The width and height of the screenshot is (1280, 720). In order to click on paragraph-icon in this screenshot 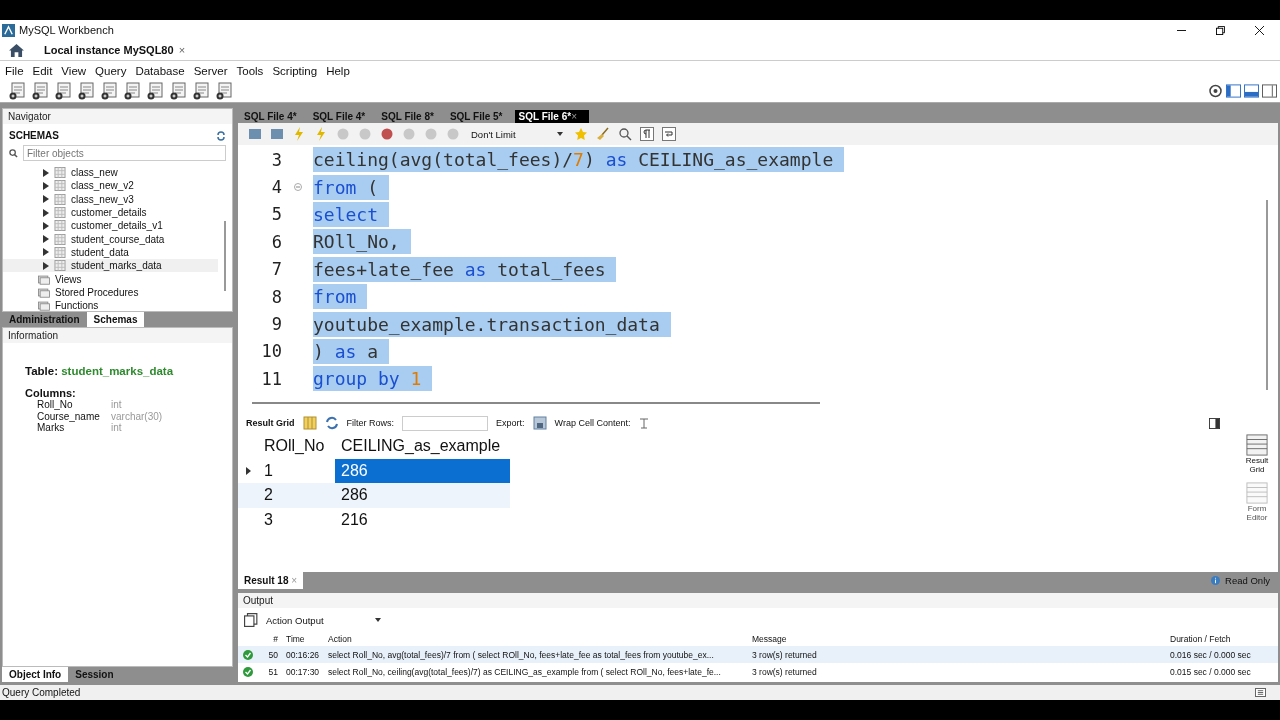, I will do `click(647, 134)`.